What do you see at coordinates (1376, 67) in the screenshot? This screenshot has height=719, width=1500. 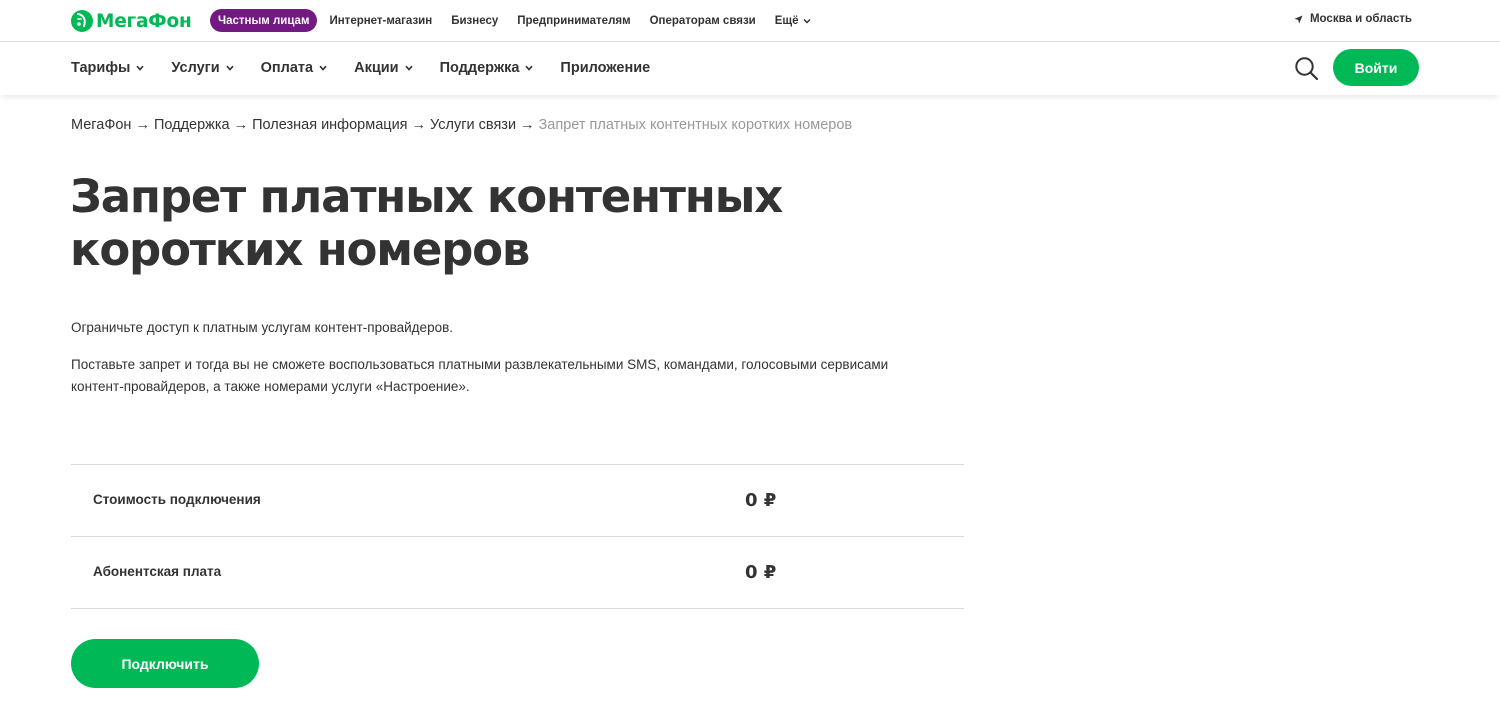 I see `login-button: Войти` at bounding box center [1376, 67].